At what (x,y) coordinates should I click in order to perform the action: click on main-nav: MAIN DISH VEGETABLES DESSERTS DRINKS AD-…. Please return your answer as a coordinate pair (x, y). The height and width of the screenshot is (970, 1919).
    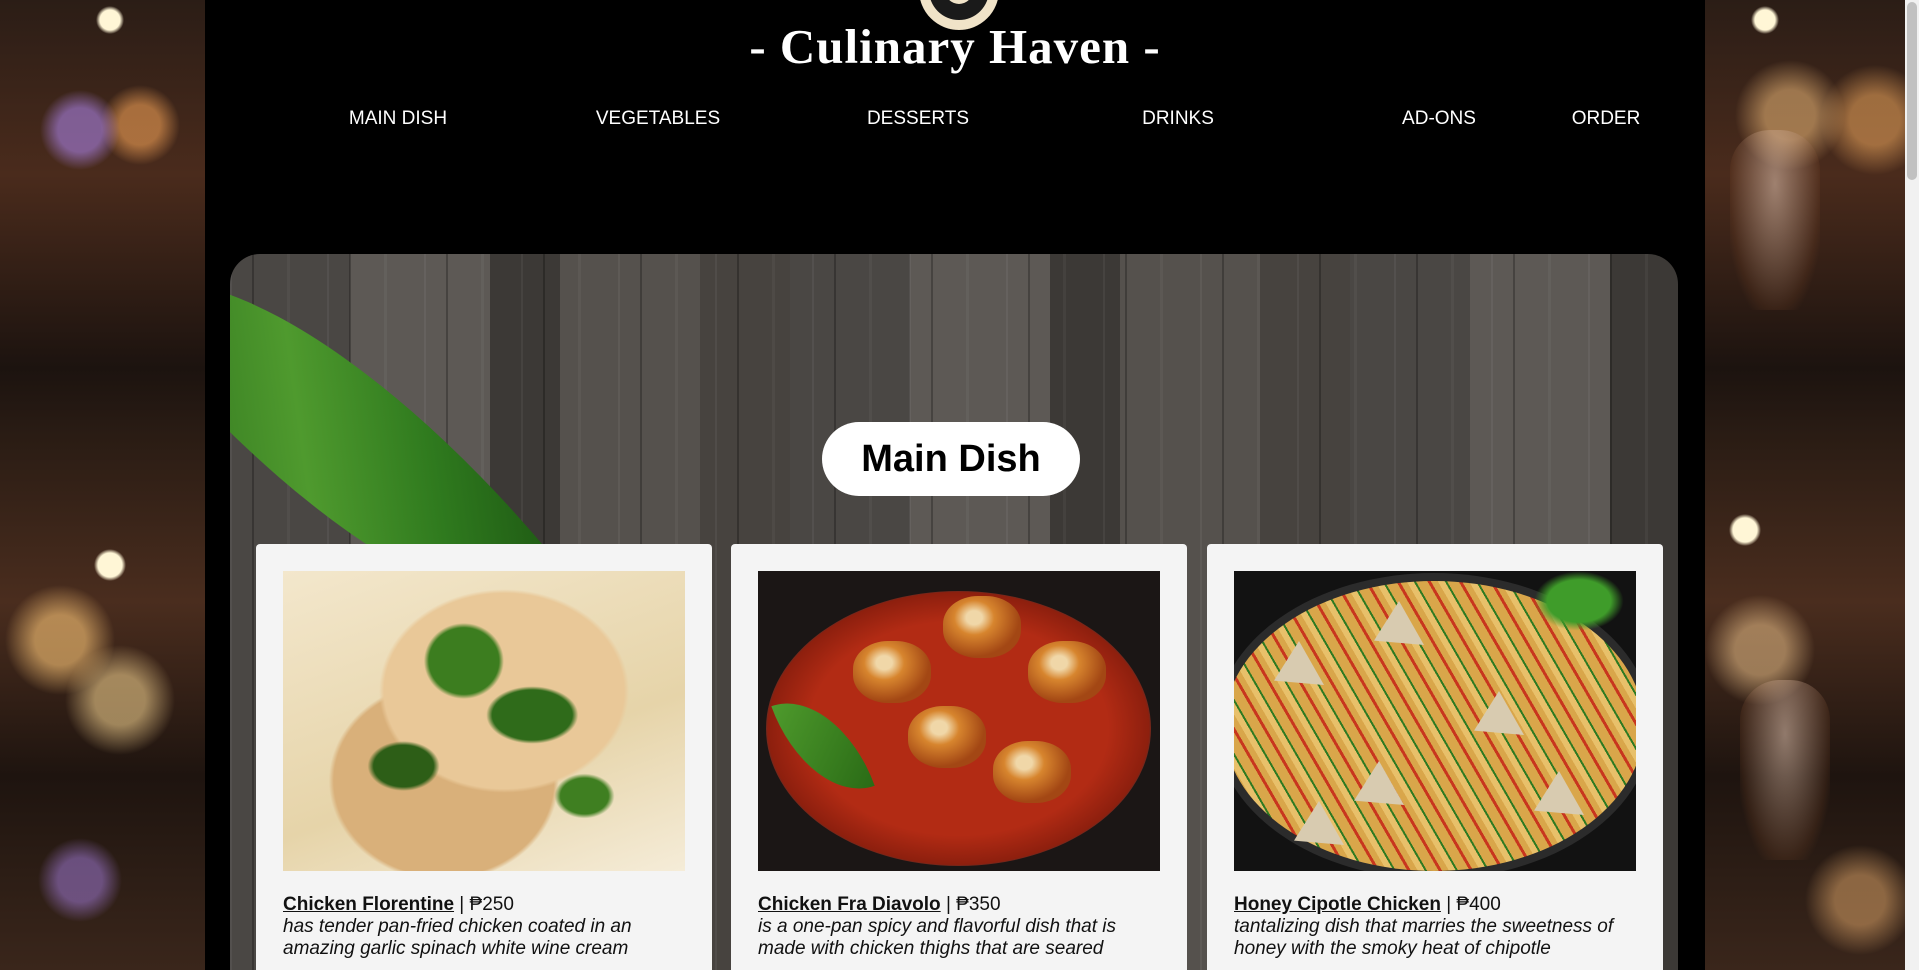
    Looking at the image, I should click on (955, 123).